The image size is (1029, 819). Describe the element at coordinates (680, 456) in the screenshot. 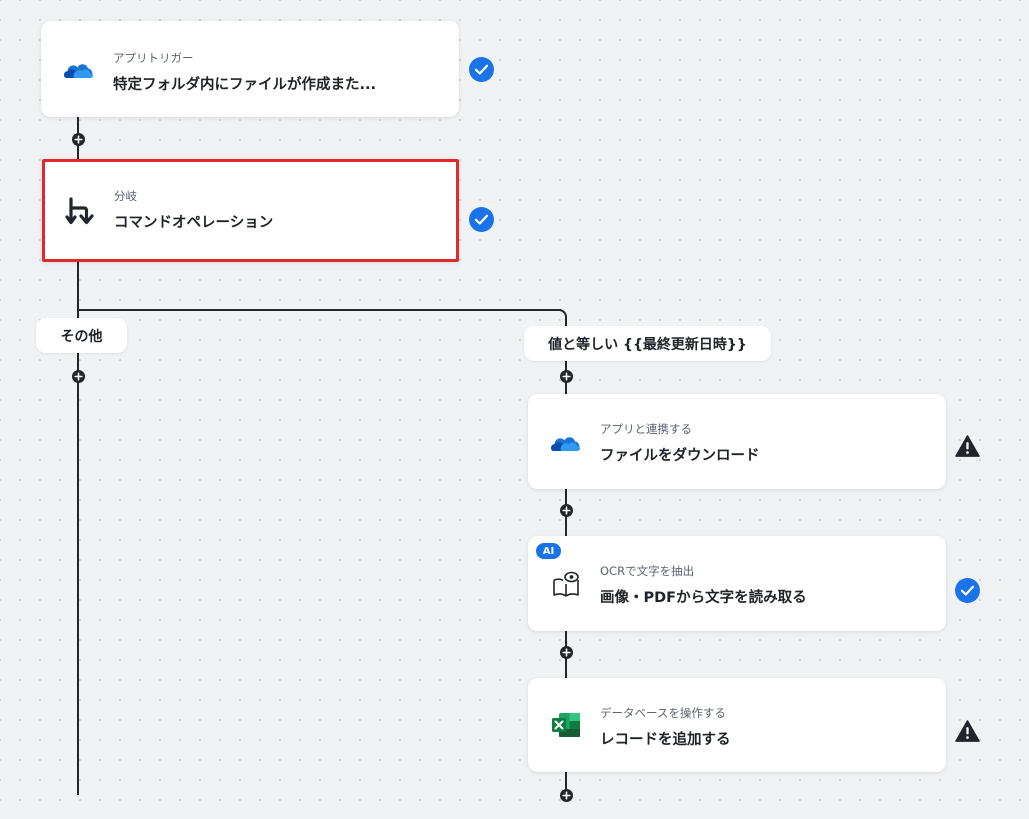

I see `card-title: ファイルをダウンロード` at that location.